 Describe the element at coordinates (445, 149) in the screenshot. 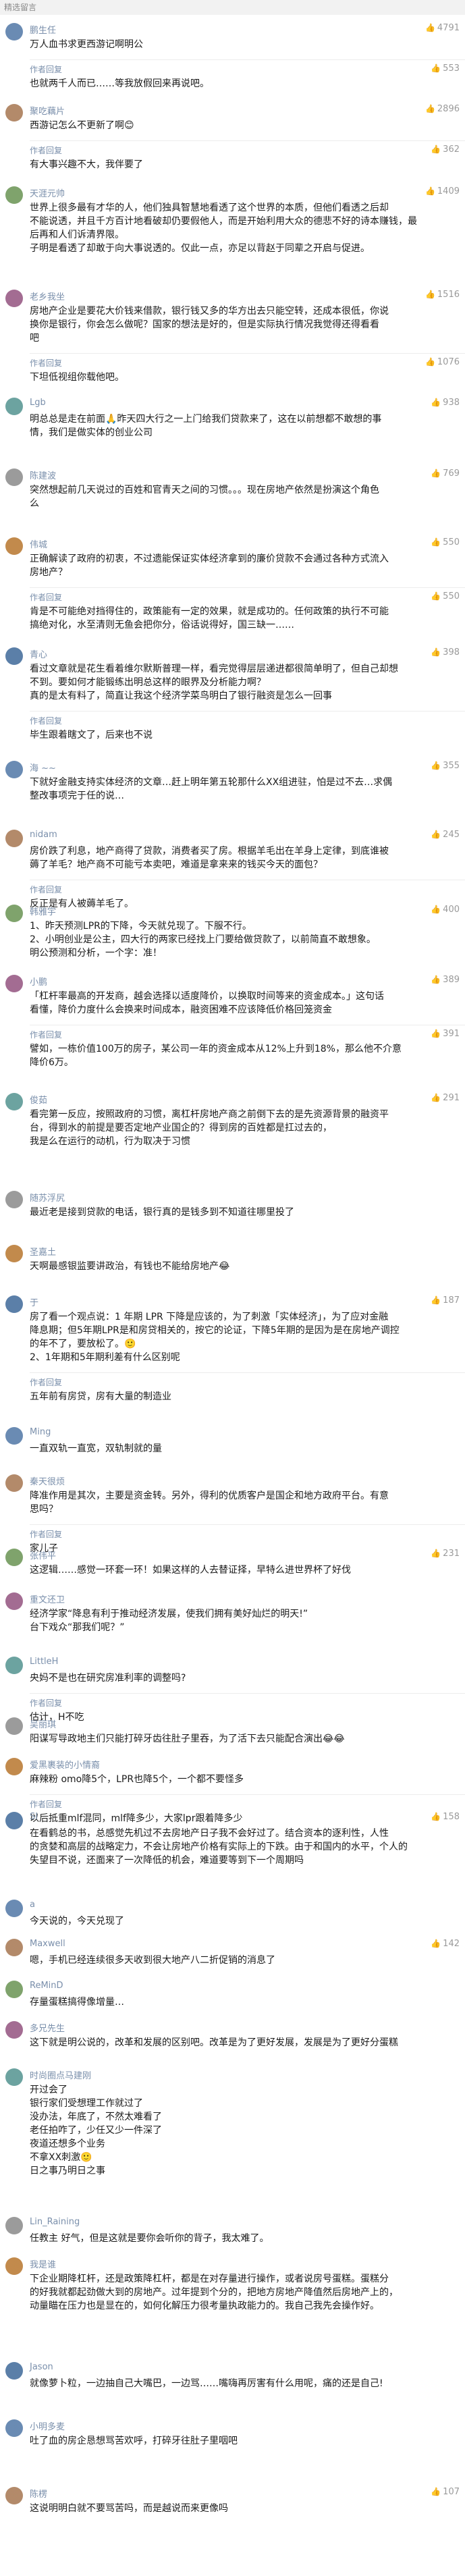

I see `reply-like-button: 👍 362` at that location.